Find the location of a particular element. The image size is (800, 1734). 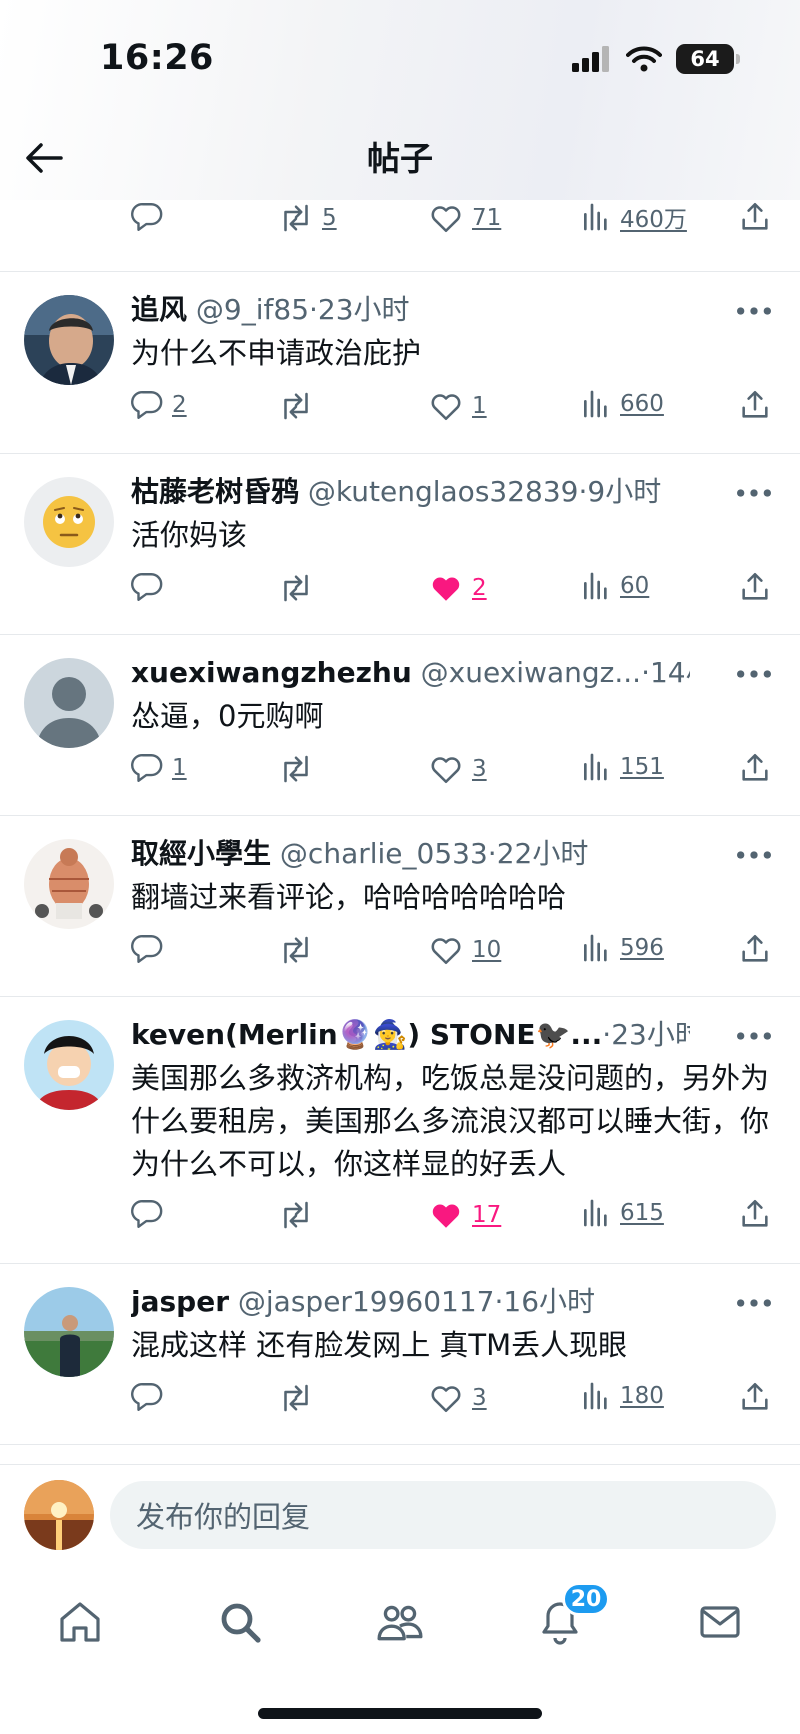

like-button: 1 is located at coordinates (457, 406).